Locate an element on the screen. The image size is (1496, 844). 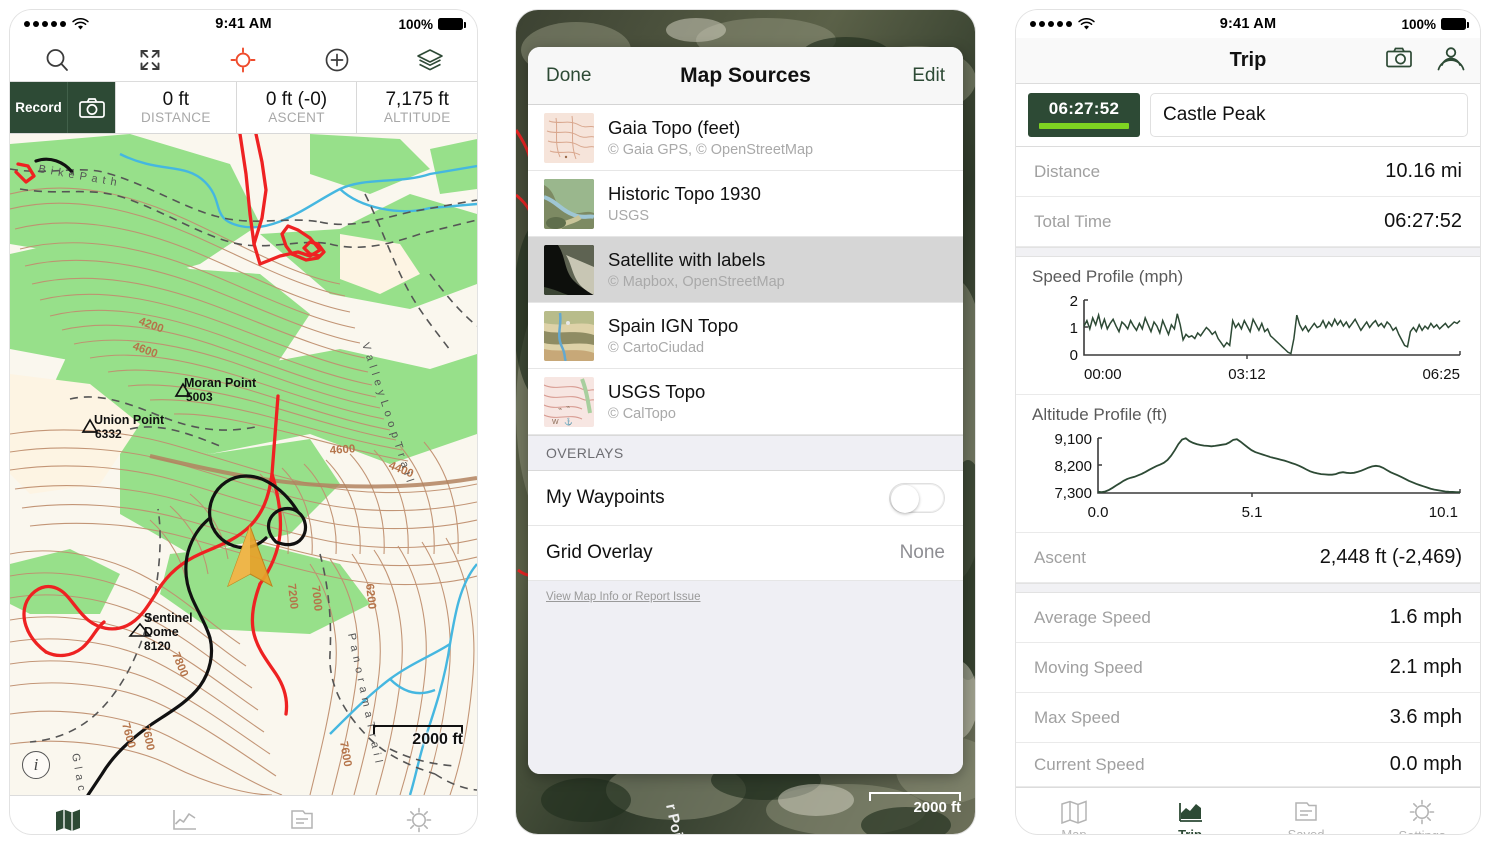
map-scale-bar: 2000 ft is located at coordinates (418, 737).